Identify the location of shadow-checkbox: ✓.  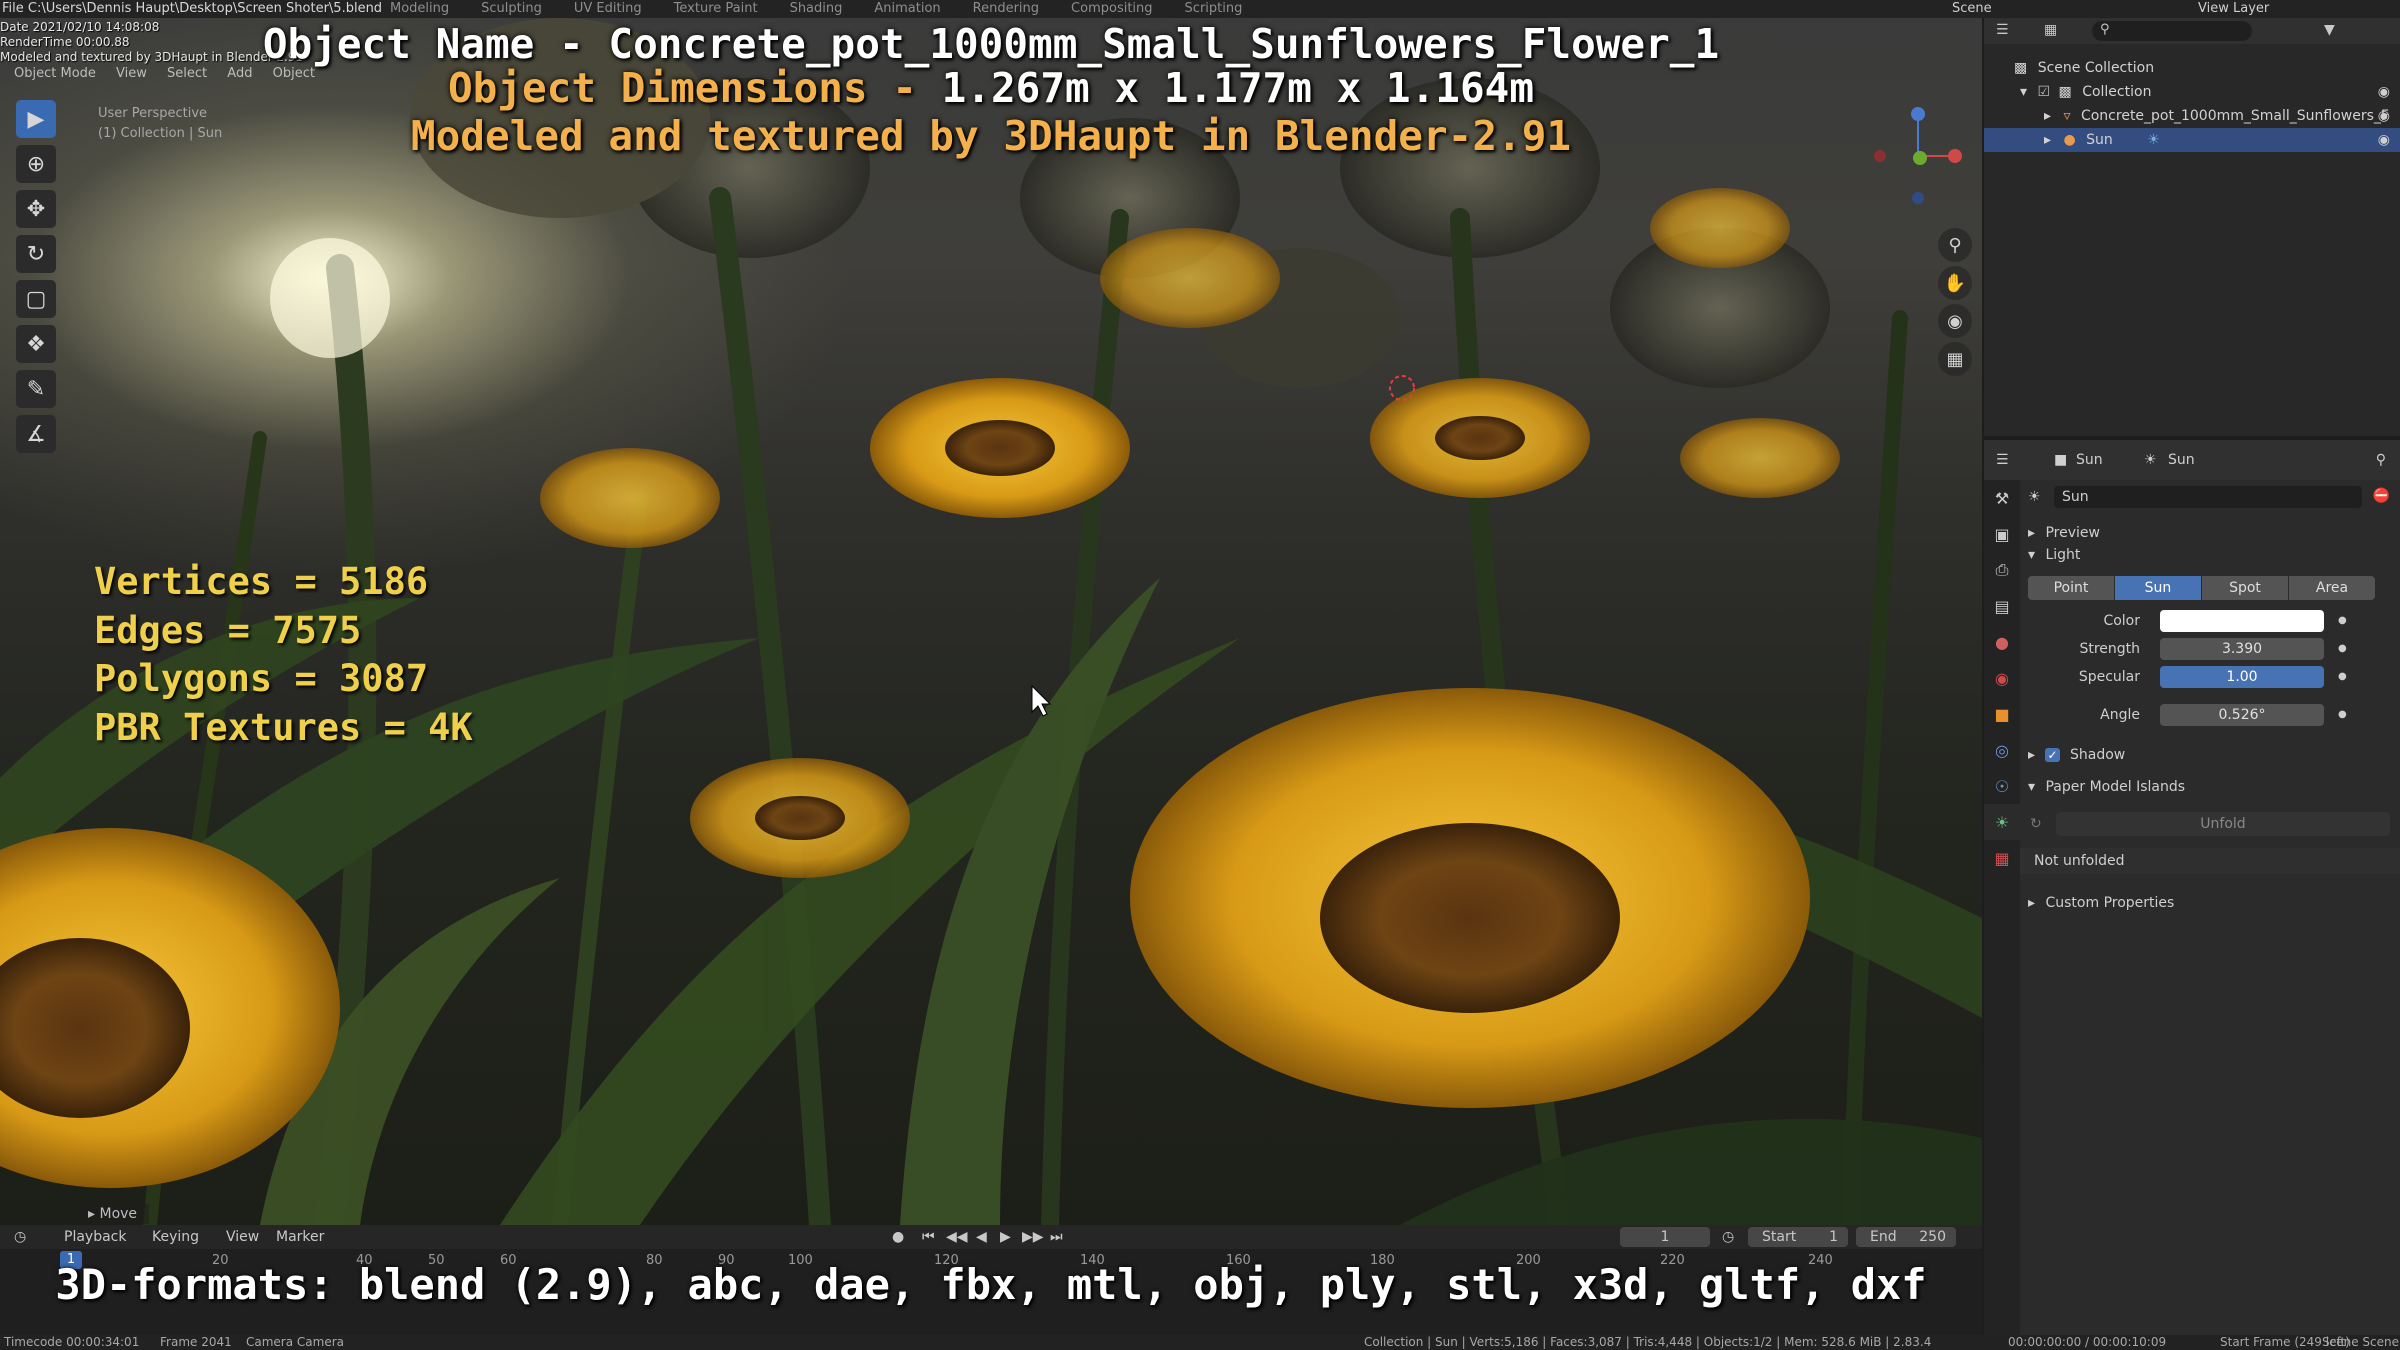
(2052, 755).